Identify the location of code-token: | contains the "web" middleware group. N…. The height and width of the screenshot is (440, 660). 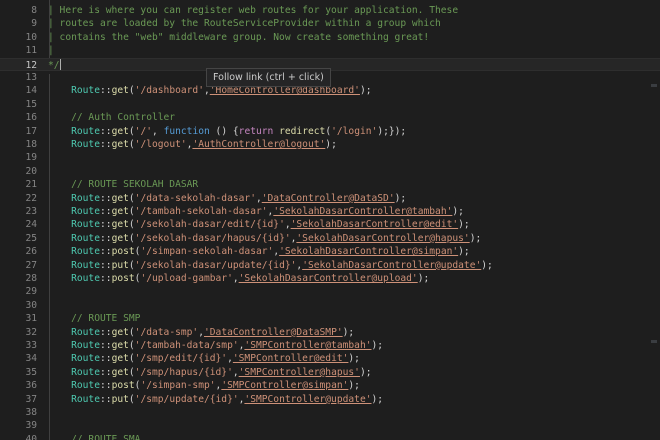
(239, 37).